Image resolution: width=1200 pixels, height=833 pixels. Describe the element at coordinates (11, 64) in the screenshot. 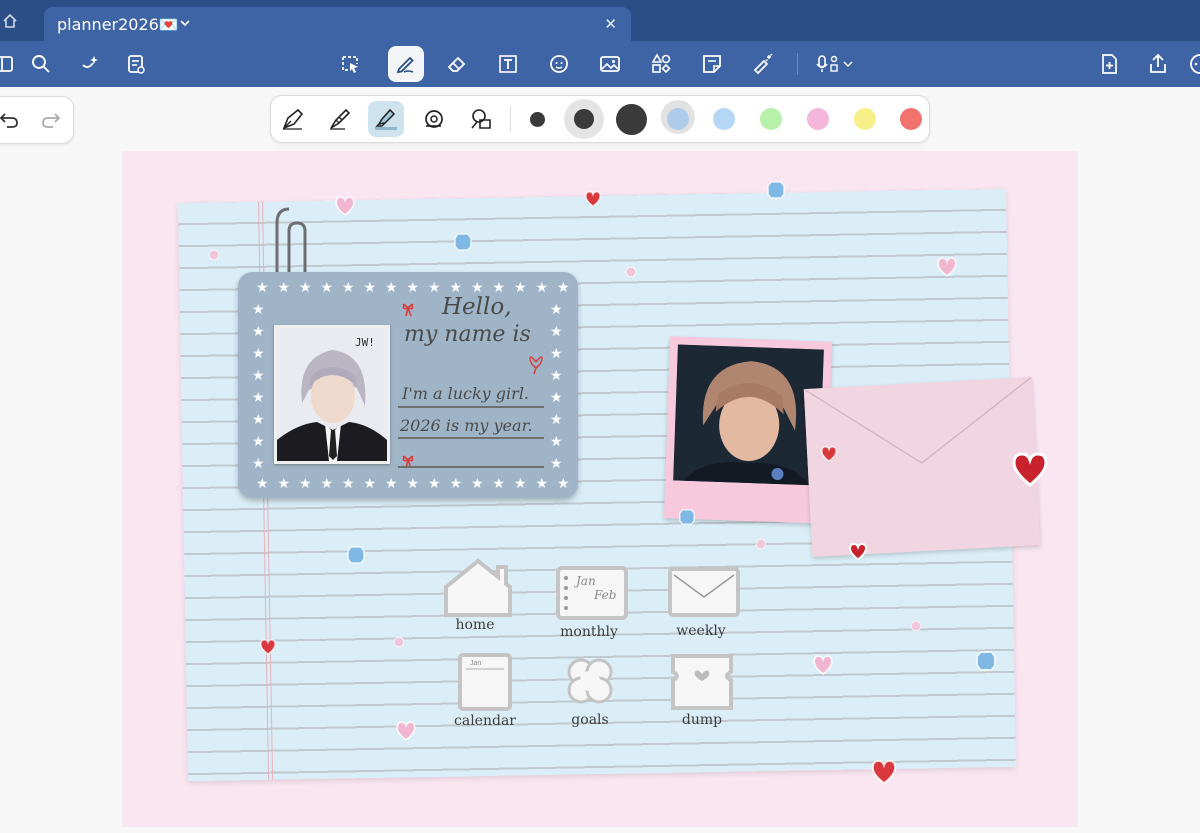

I see `sidebar-button` at that location.